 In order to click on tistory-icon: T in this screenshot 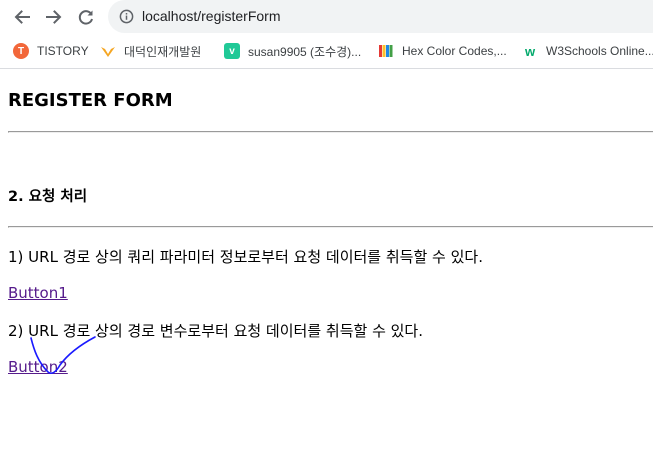, I will do `click(21, 51)`.